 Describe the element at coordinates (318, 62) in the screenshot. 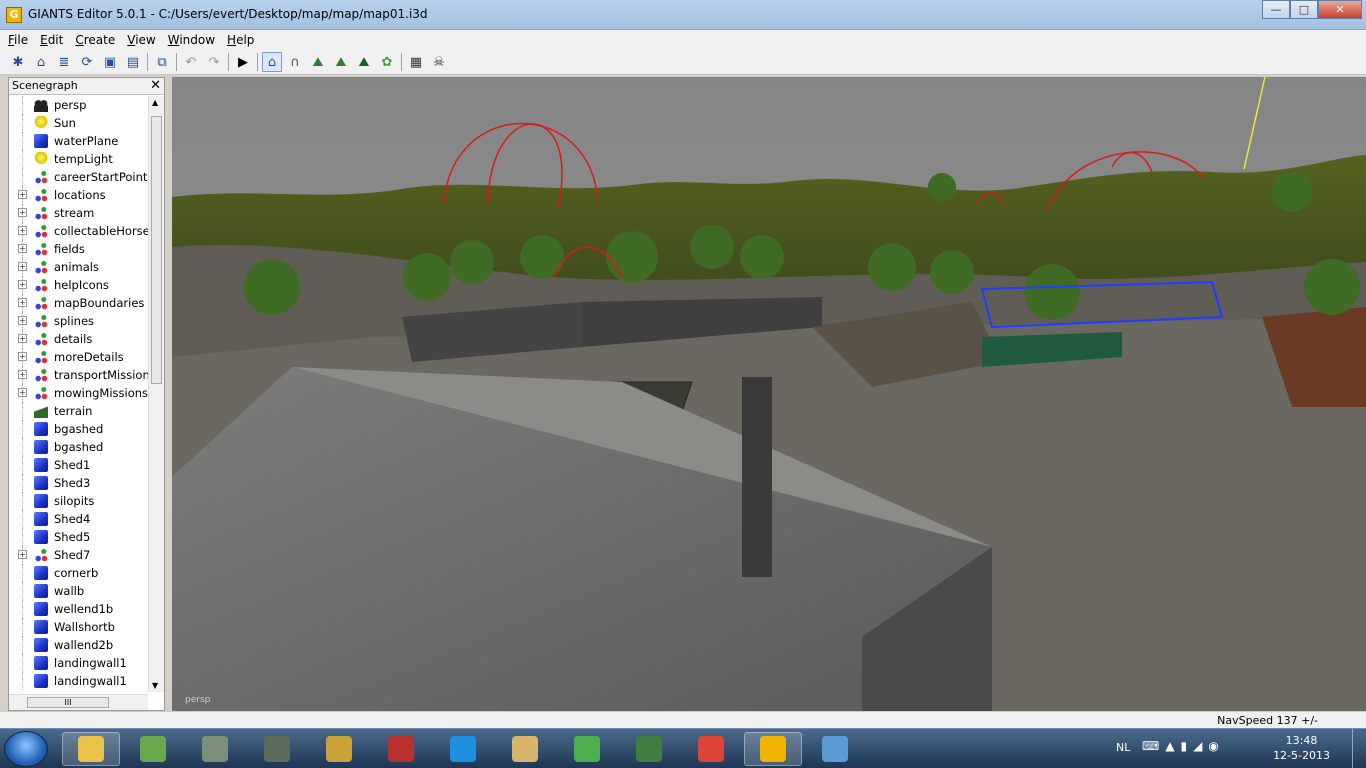

I see `terrain-sculpt-icon: ⛰` at that location.